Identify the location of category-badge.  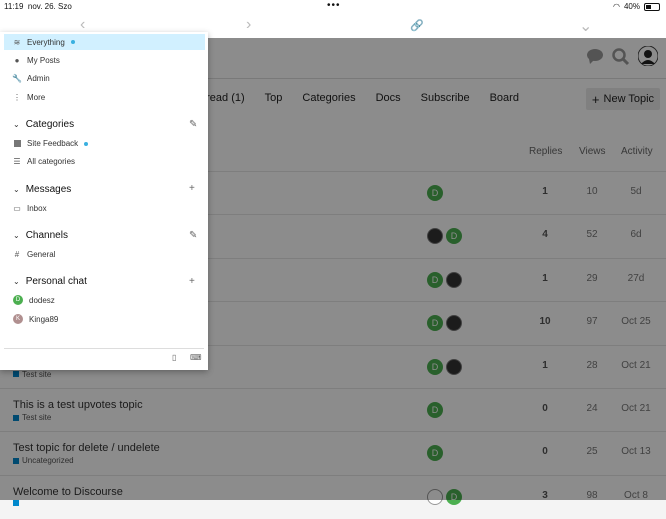
(17, 502).